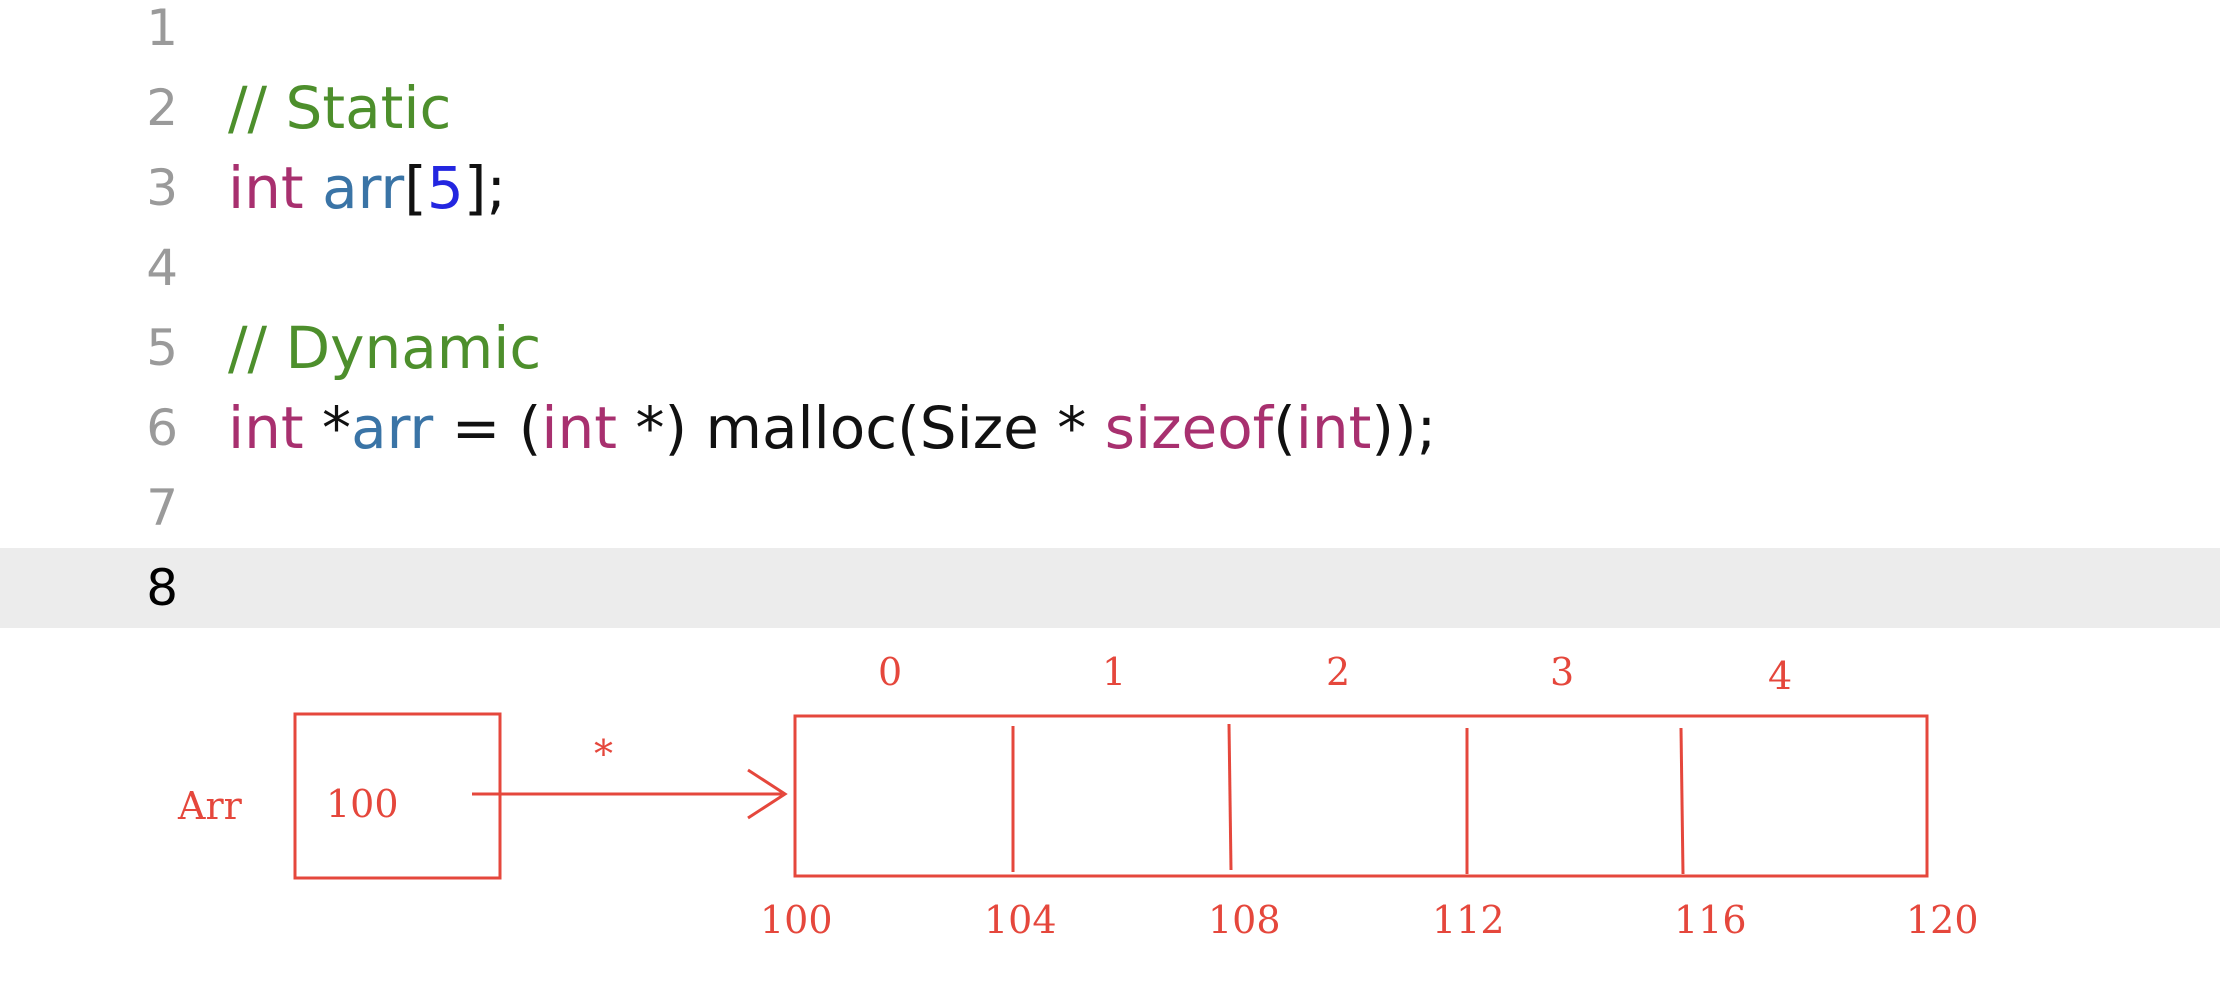 This screenshot has height=992, width=2220. What do you see at coordinates (1110, 588) in the screenshot?
I see `editor-line-current: 8` at bounding box center [1110, 588].